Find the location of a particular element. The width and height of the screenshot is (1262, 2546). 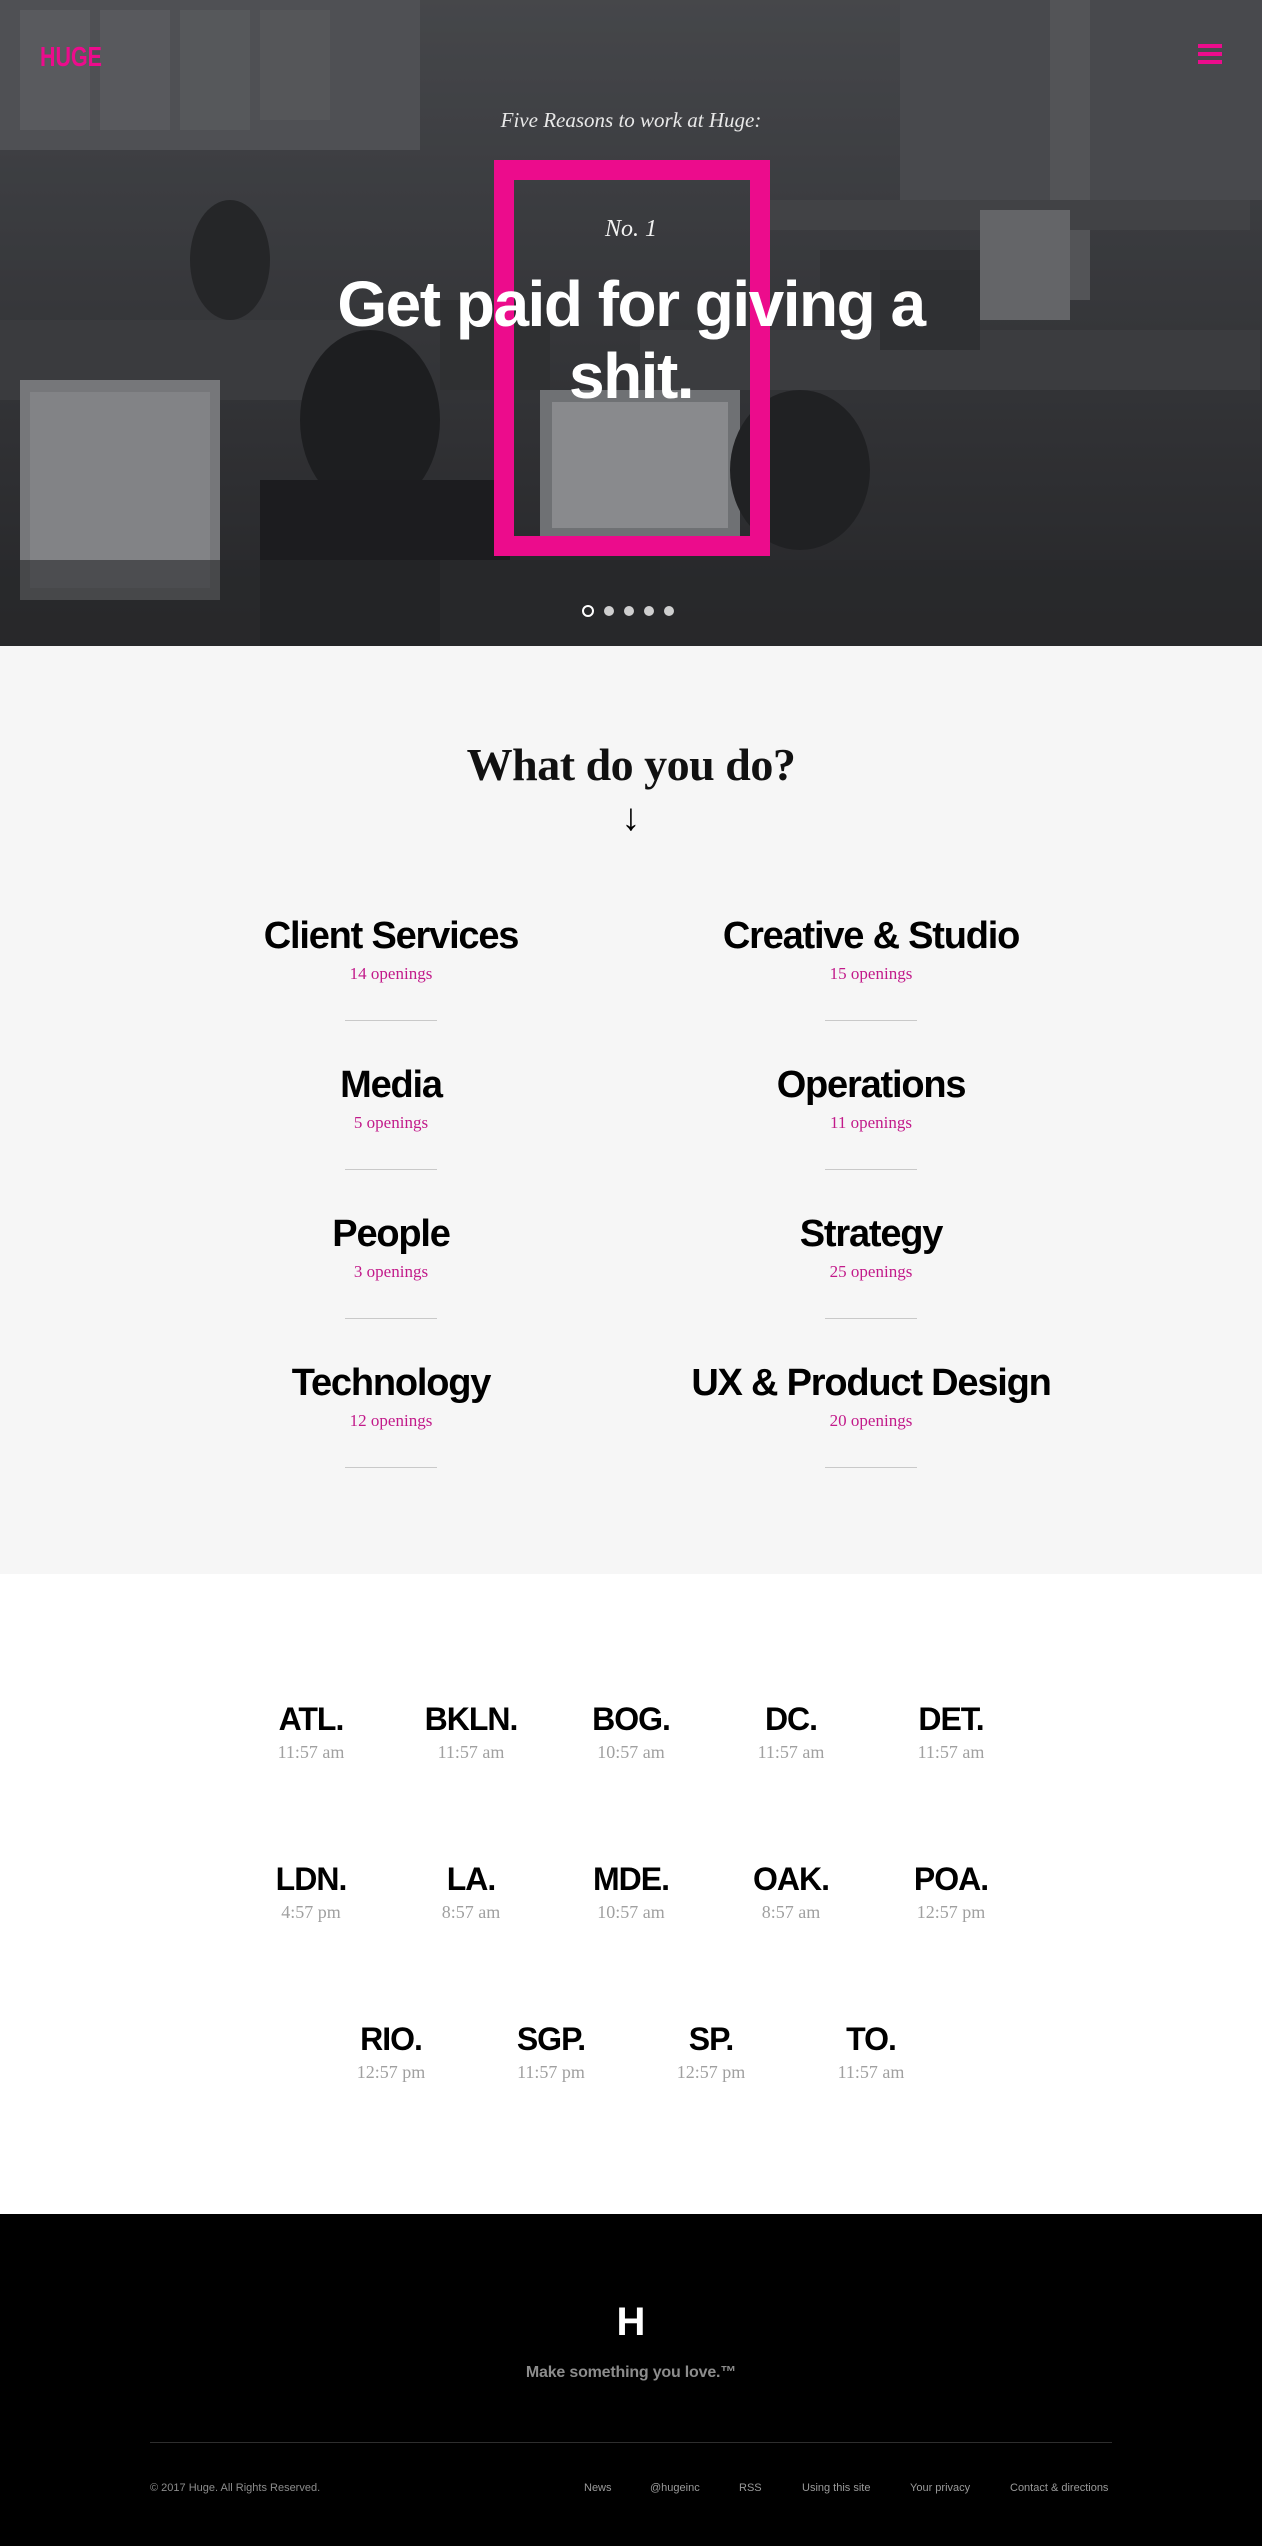

office-clock: RIO. 12:57 pm is located at coordinates (391, 2051).